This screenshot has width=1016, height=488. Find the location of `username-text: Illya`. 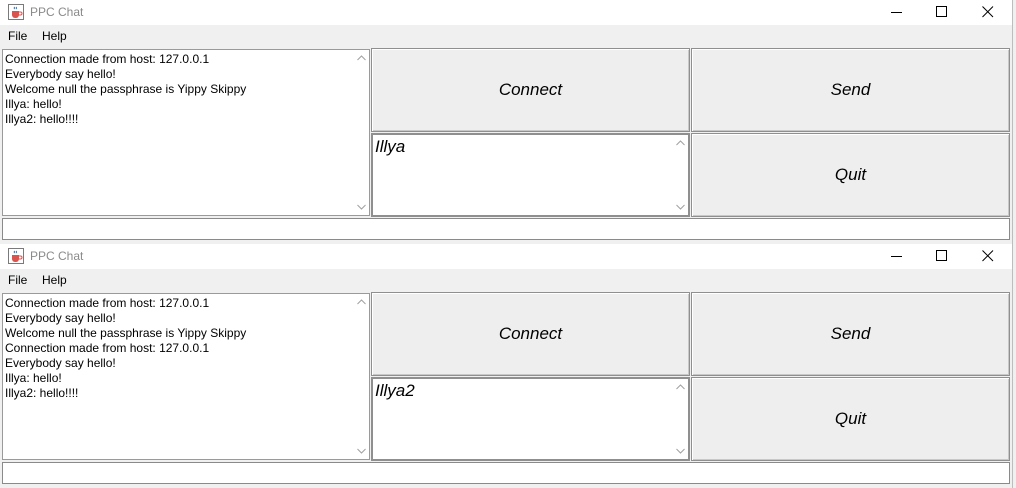

username-text: Illya is located at coordinates (390, 146).